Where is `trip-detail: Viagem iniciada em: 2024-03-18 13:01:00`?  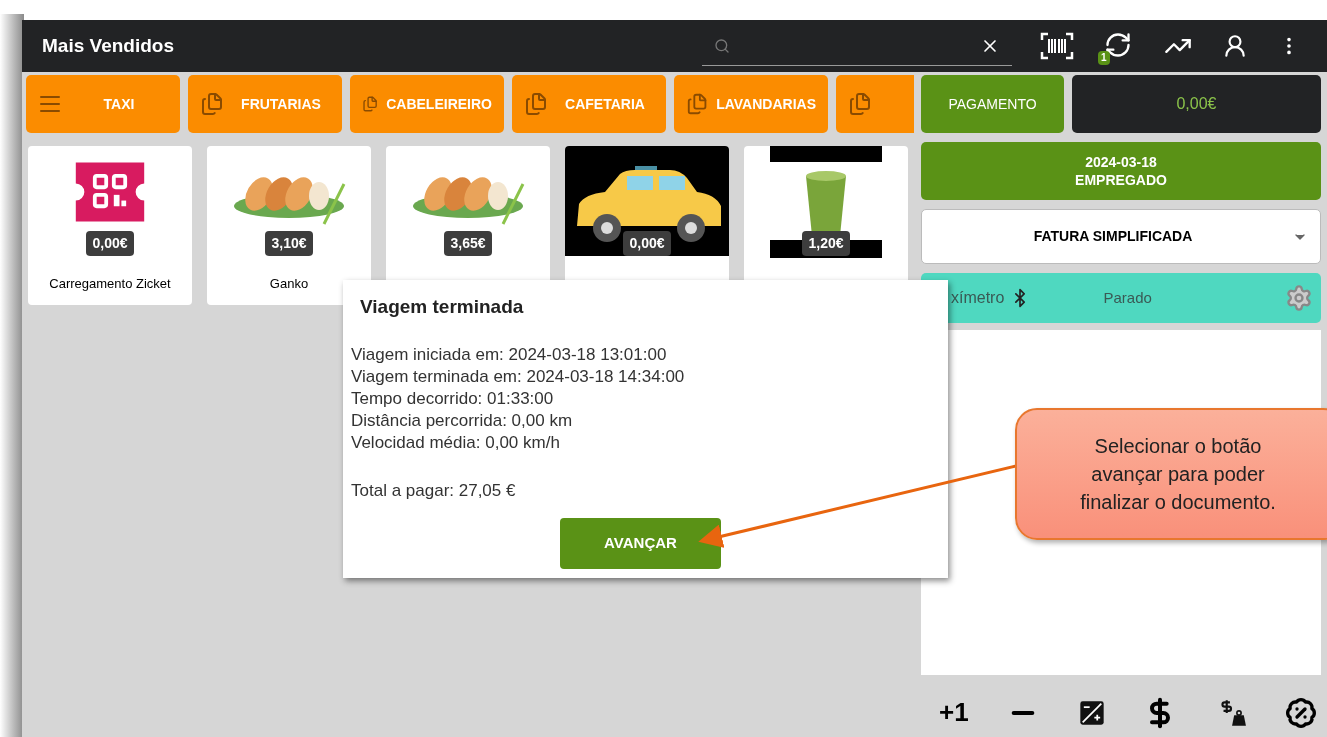
trip-detail: Viagem iniciada em: 2024-03-18 13:01:00 is located at coordinates (509, 354).